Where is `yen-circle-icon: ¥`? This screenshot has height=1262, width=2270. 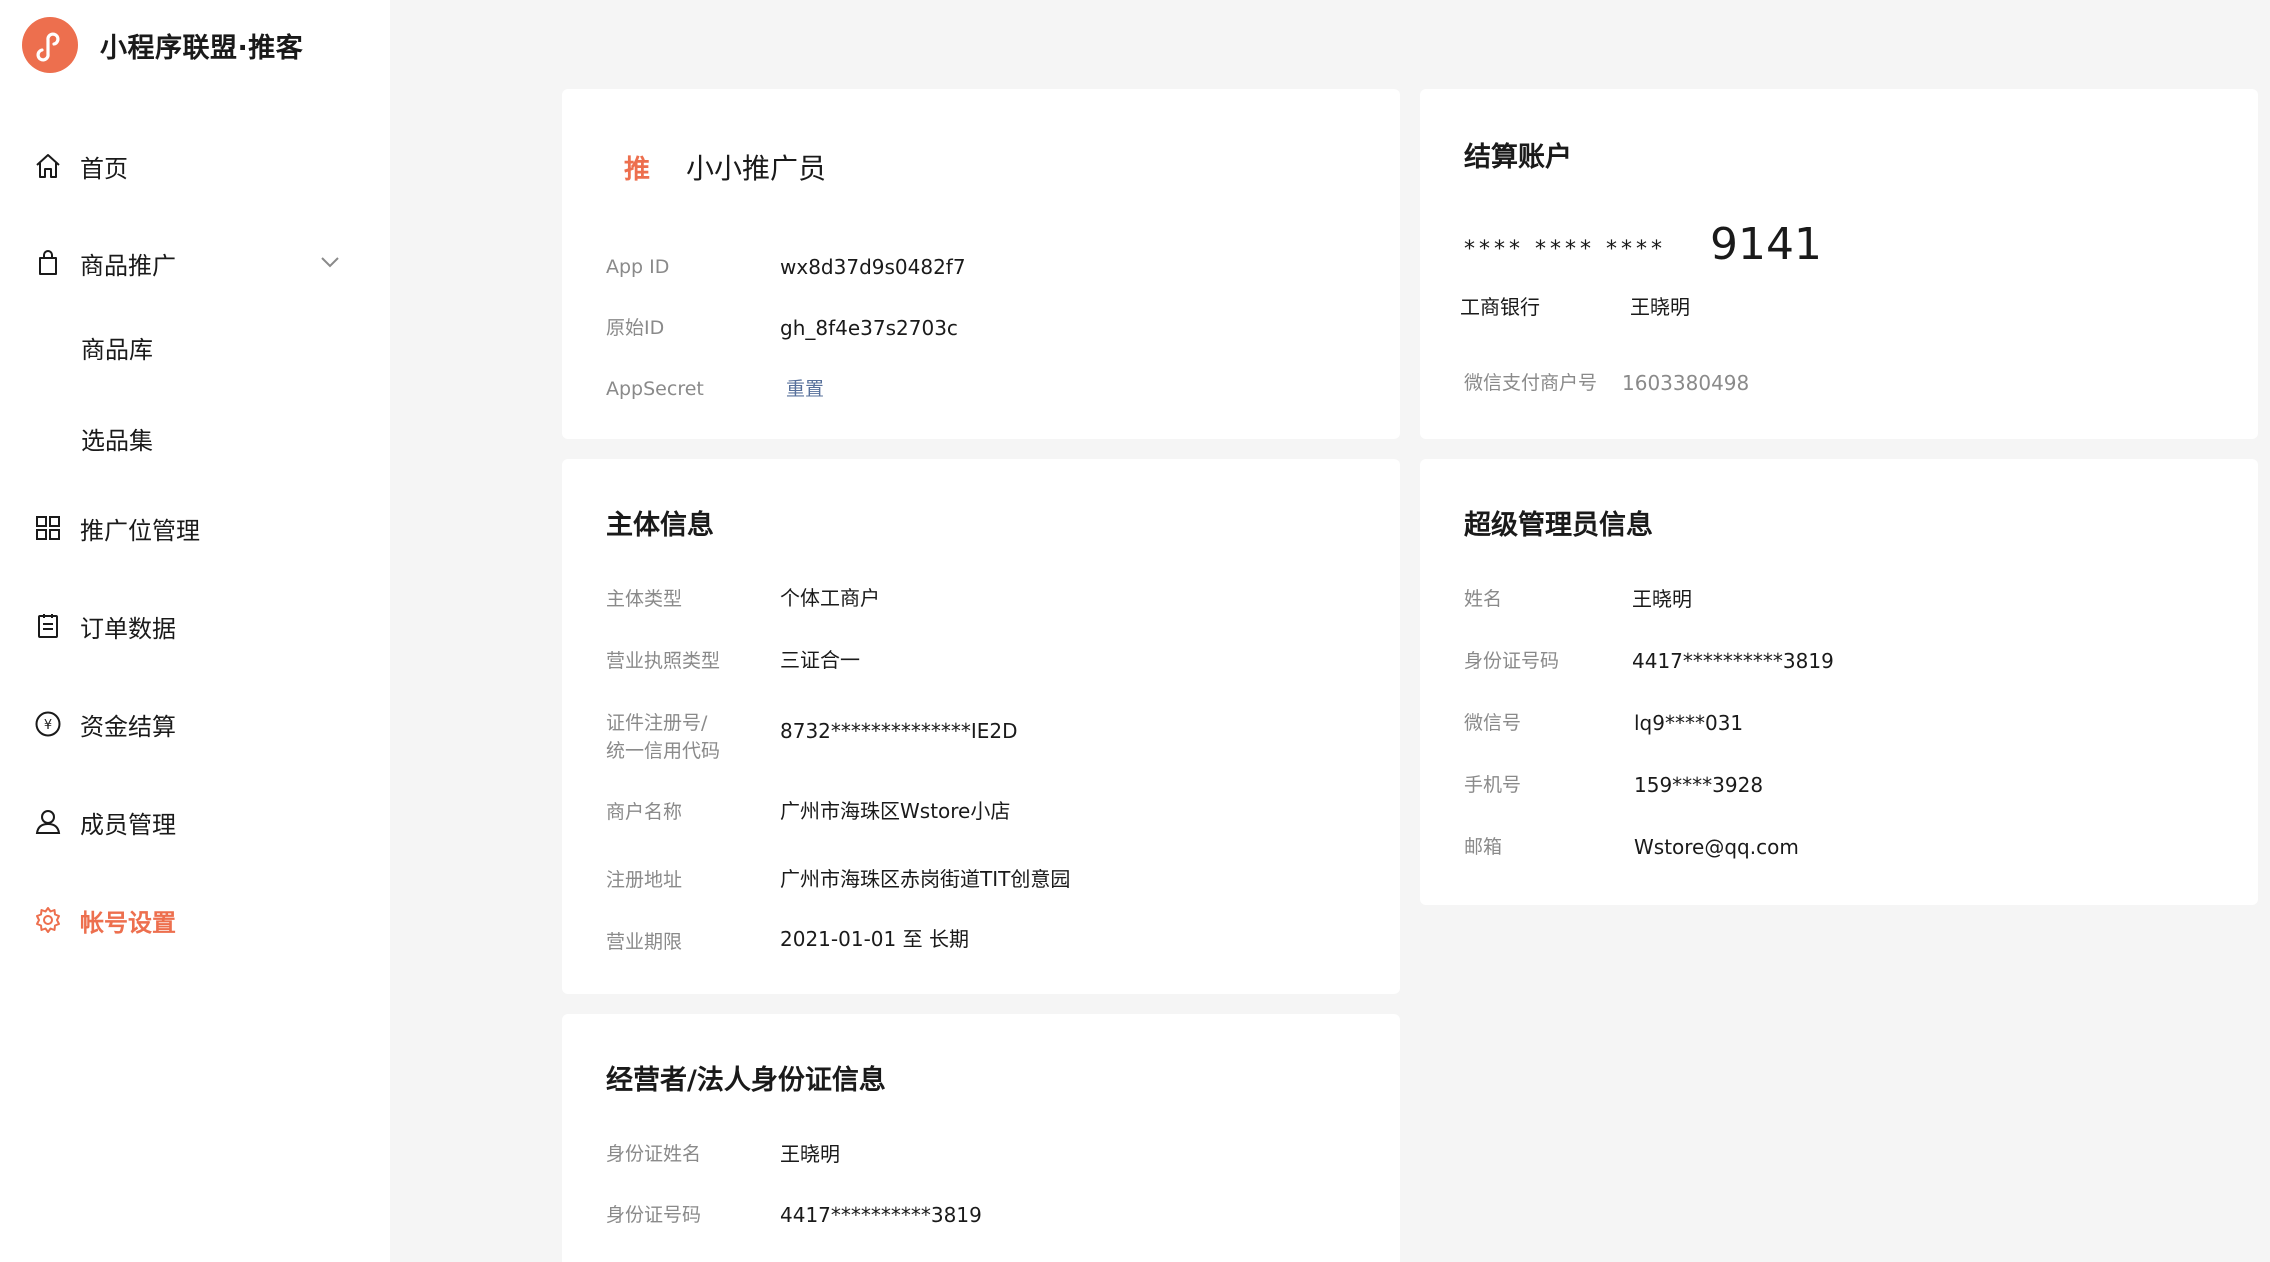 yen-circle-icon: ¥ is located at coordinates (48, 724).